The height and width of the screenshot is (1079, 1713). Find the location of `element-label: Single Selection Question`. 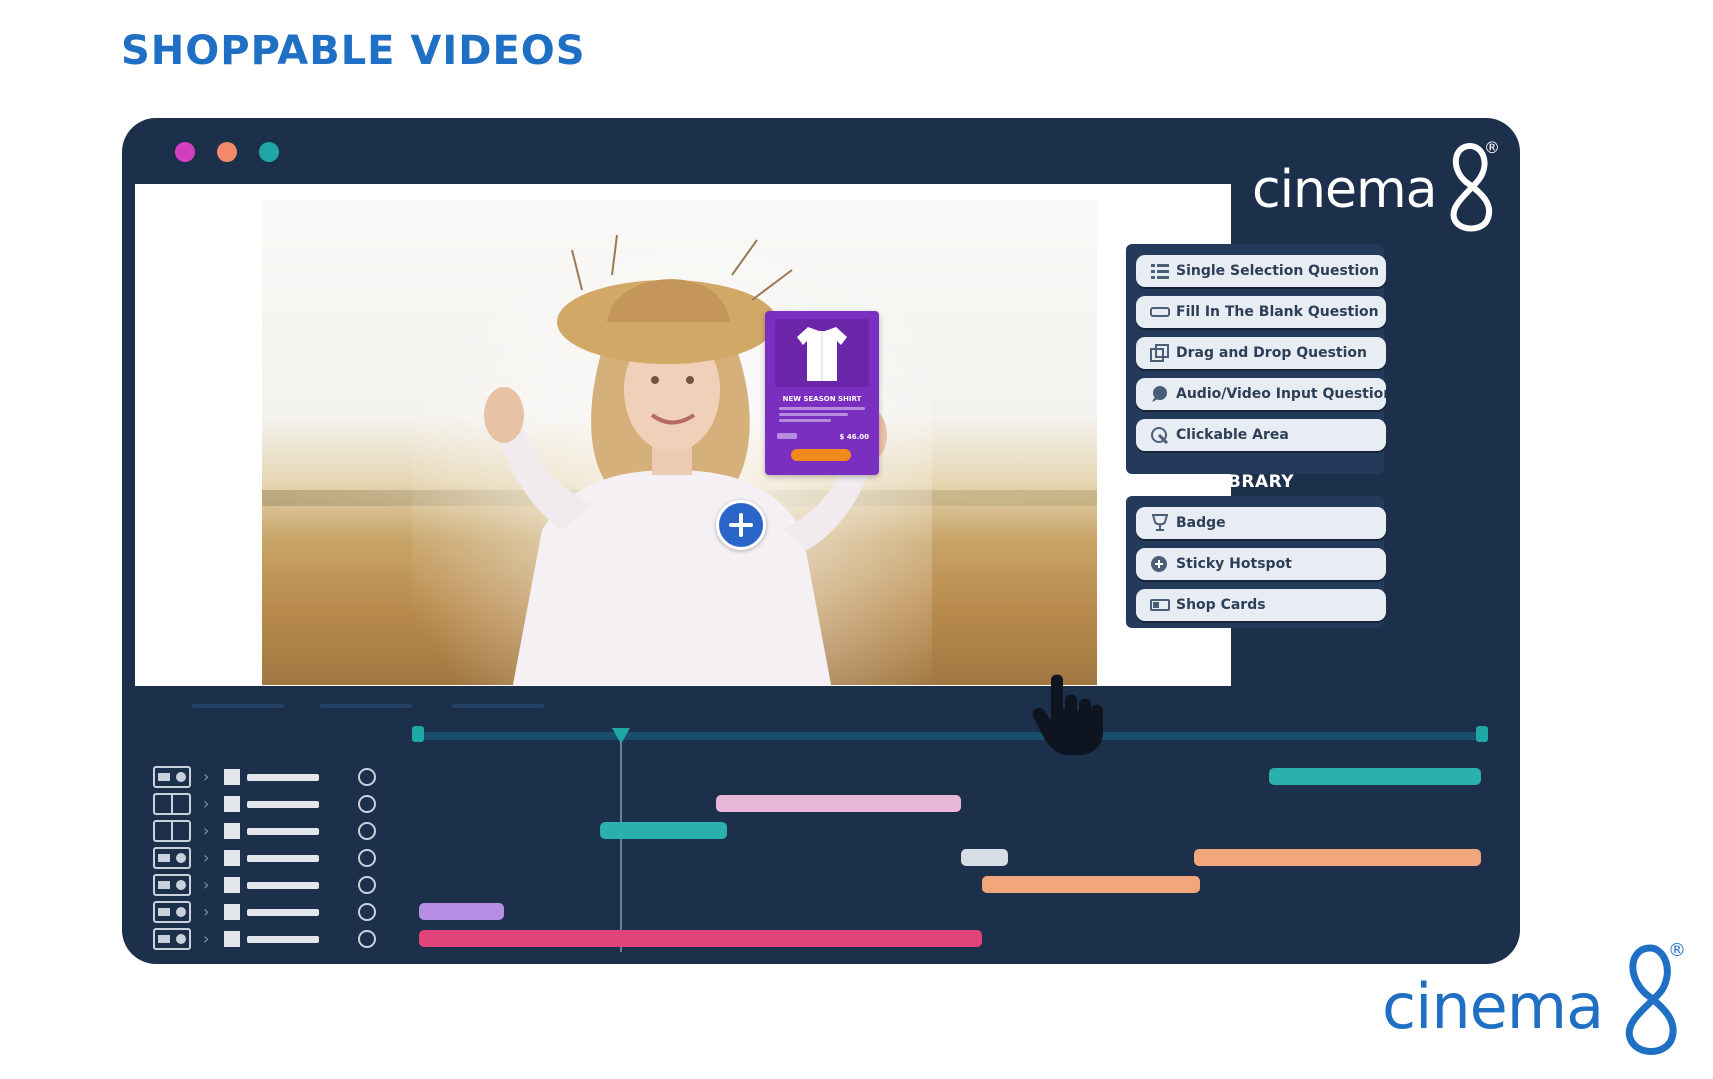

element-label: Single Selection Question is located at coordinates (1277, 271).